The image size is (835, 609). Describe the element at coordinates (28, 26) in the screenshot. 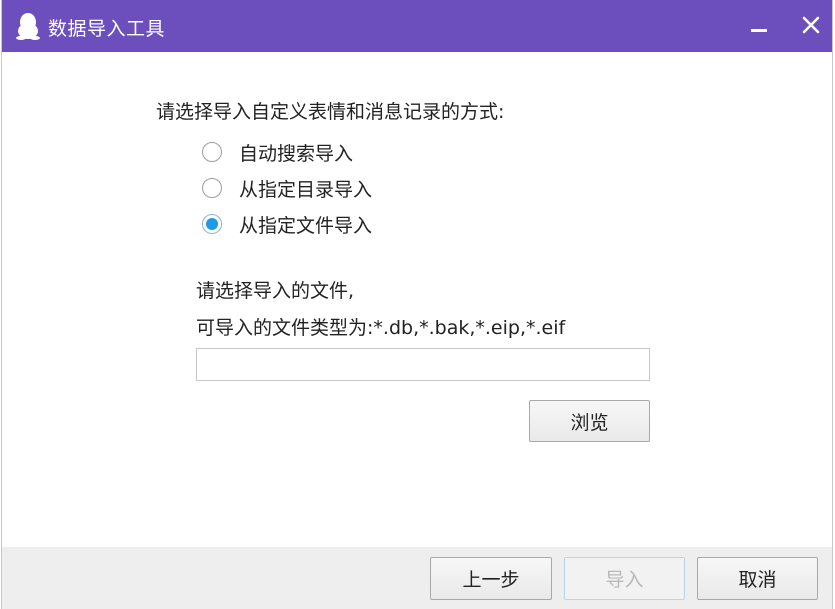

I see `qq-penguin-icon` at that location.